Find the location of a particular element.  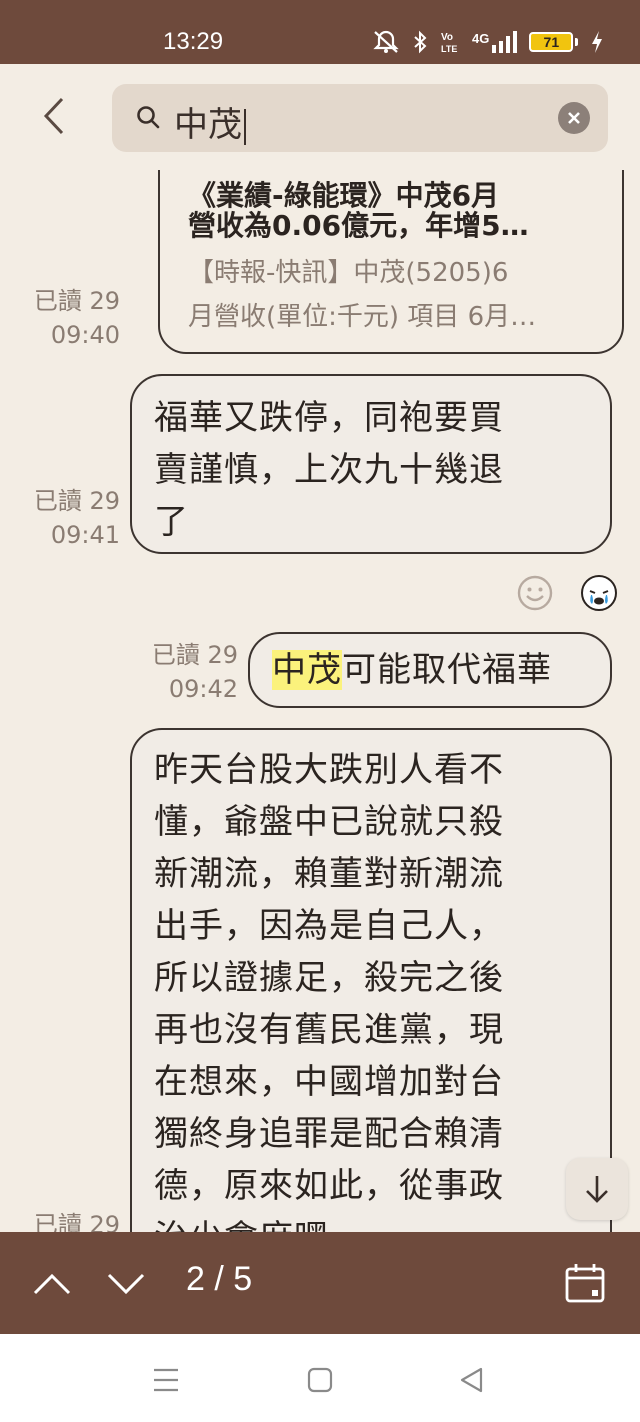

back-button is located at coordinates (54, 116).